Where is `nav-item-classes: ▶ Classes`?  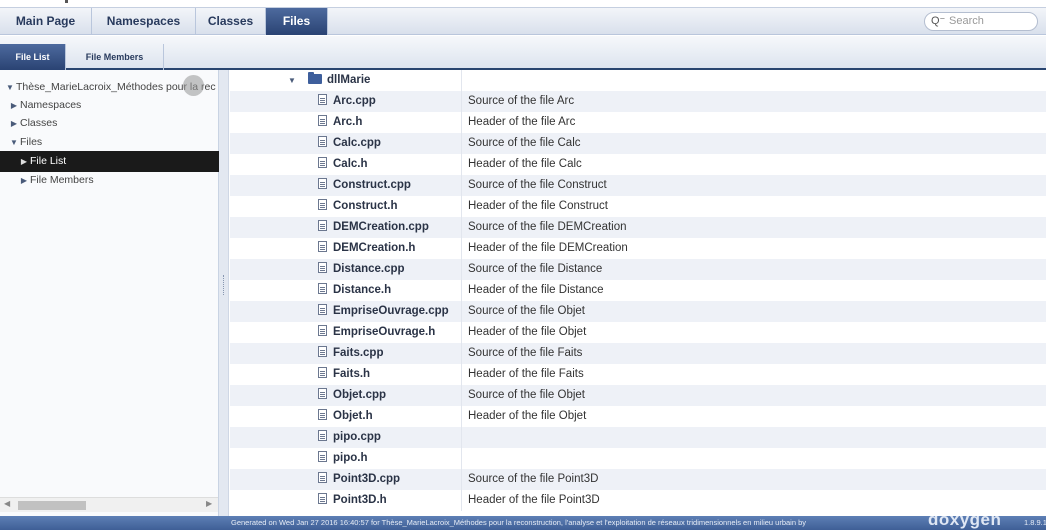
nav-item-classes: ▶ Classes is located at coordinates (109, 123).